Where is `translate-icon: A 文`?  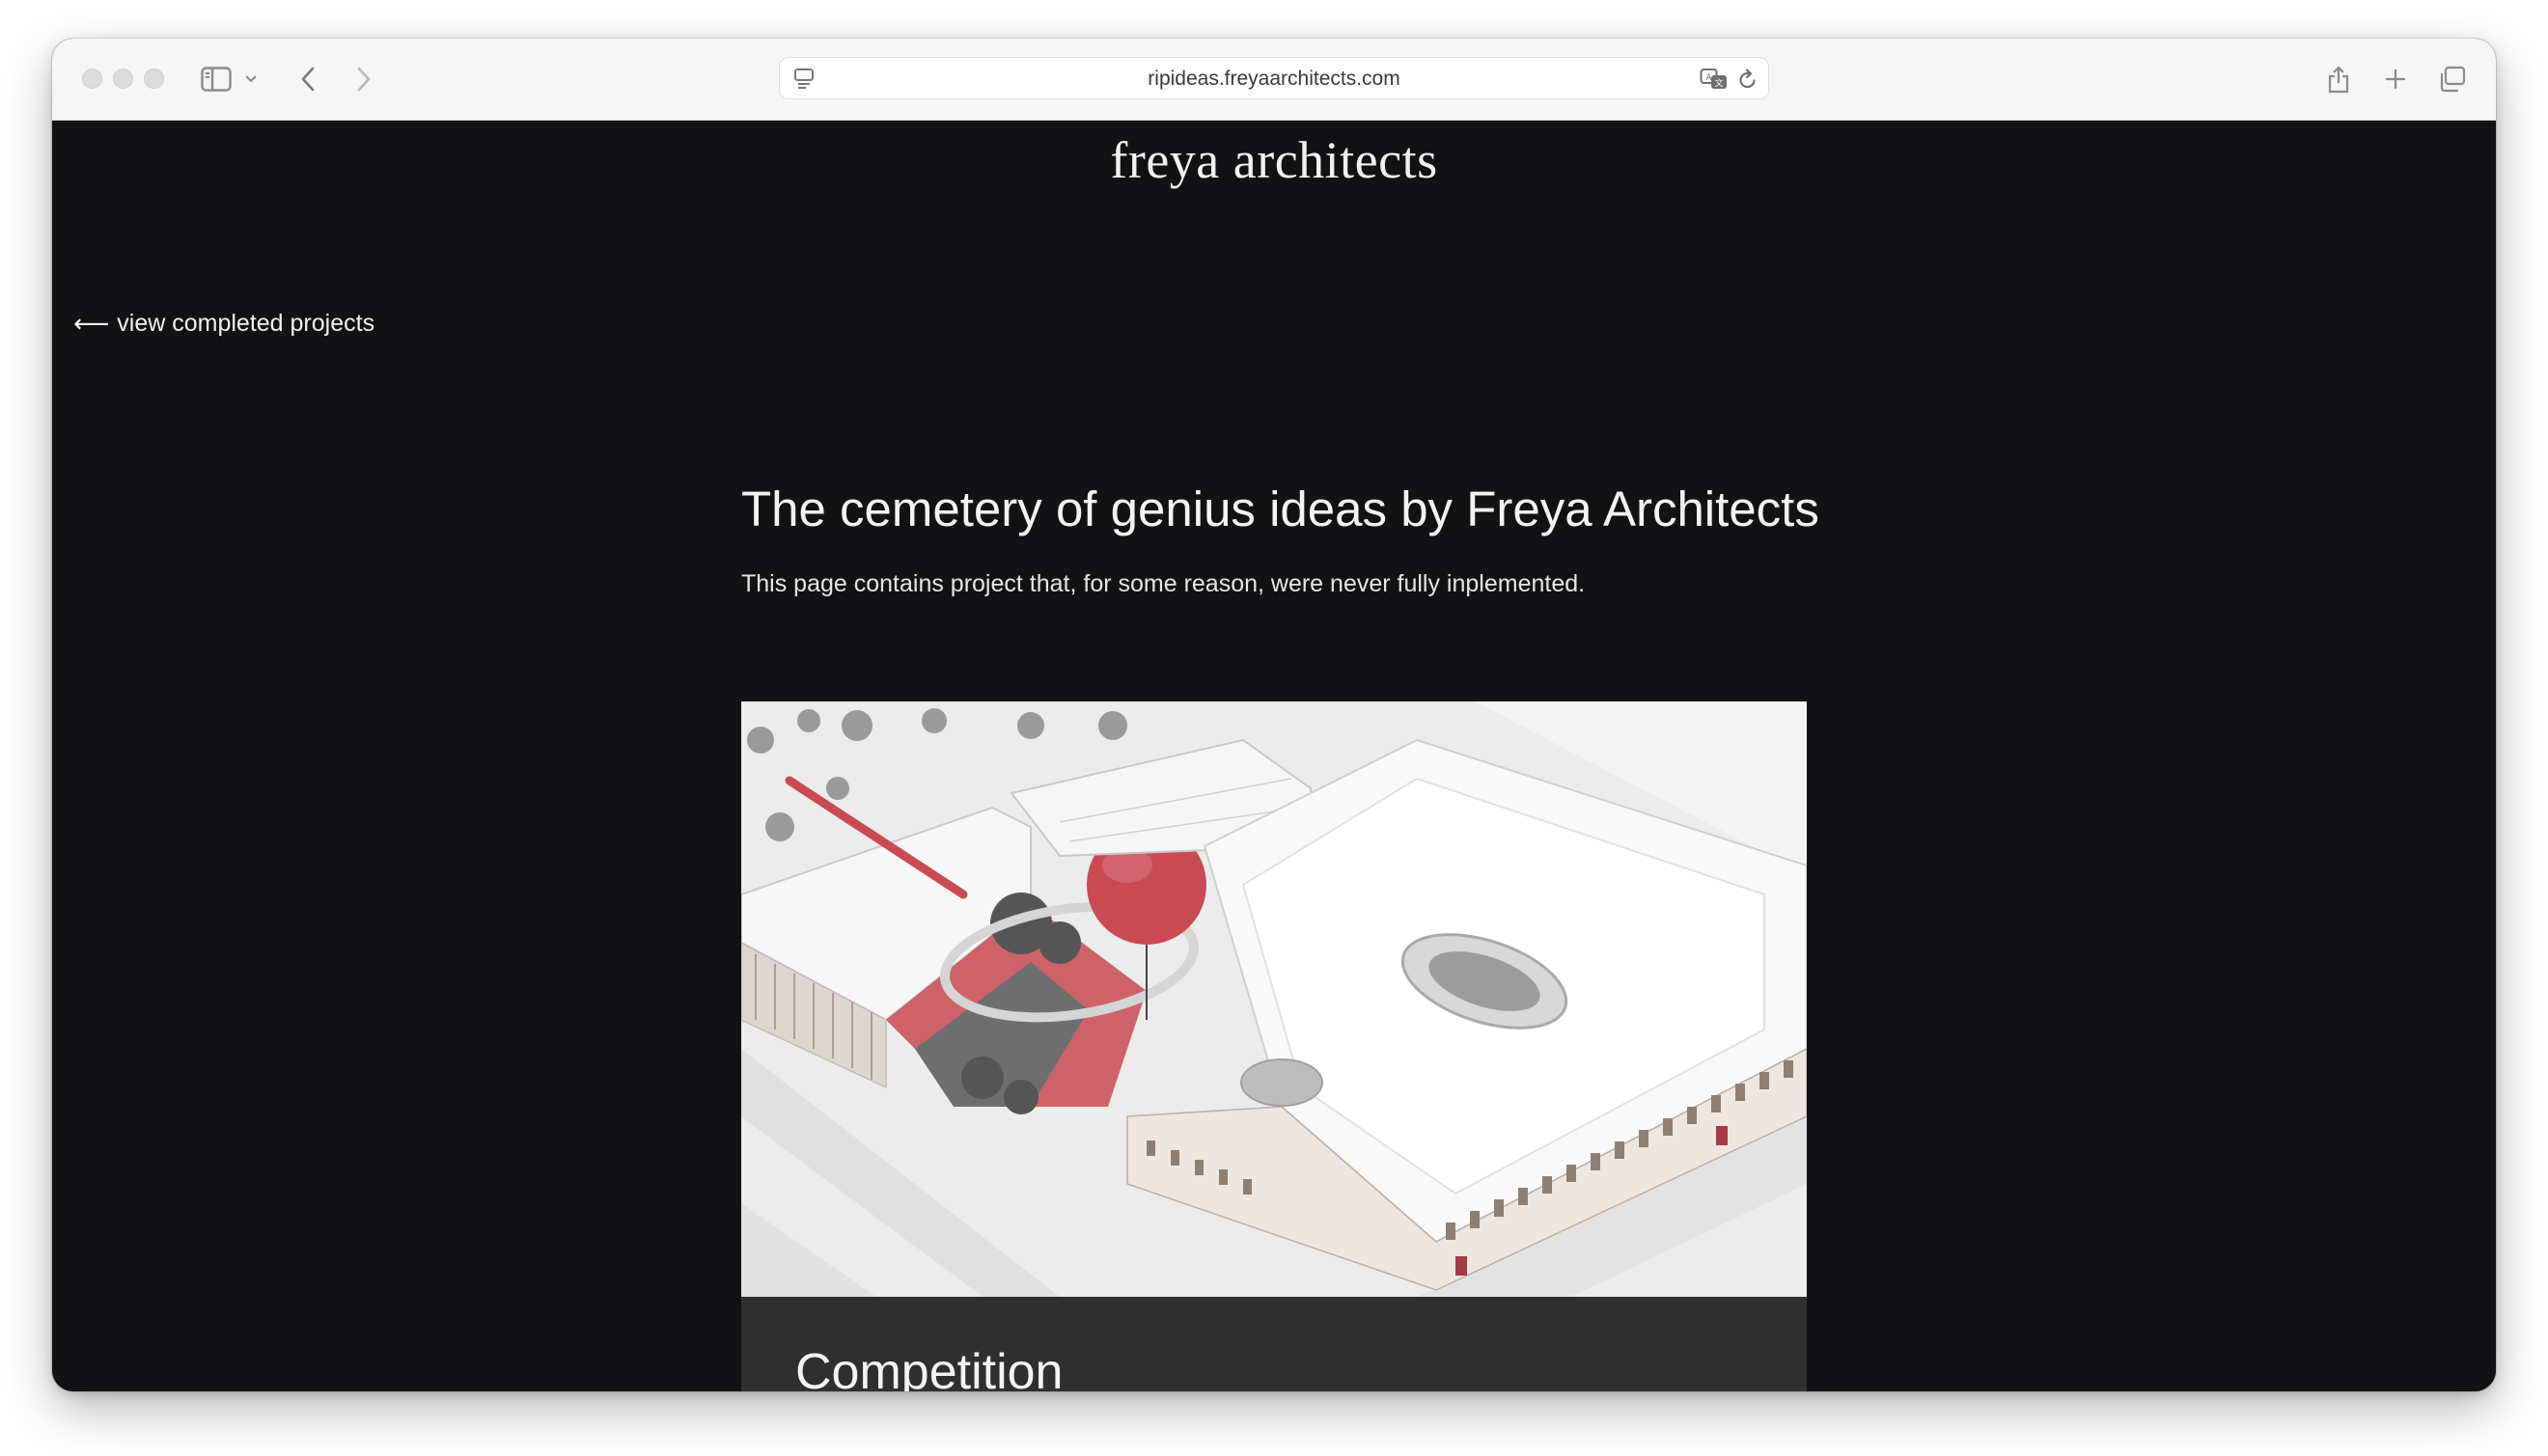 translate-icon: A 文 is located at coordinates (1714, 79).